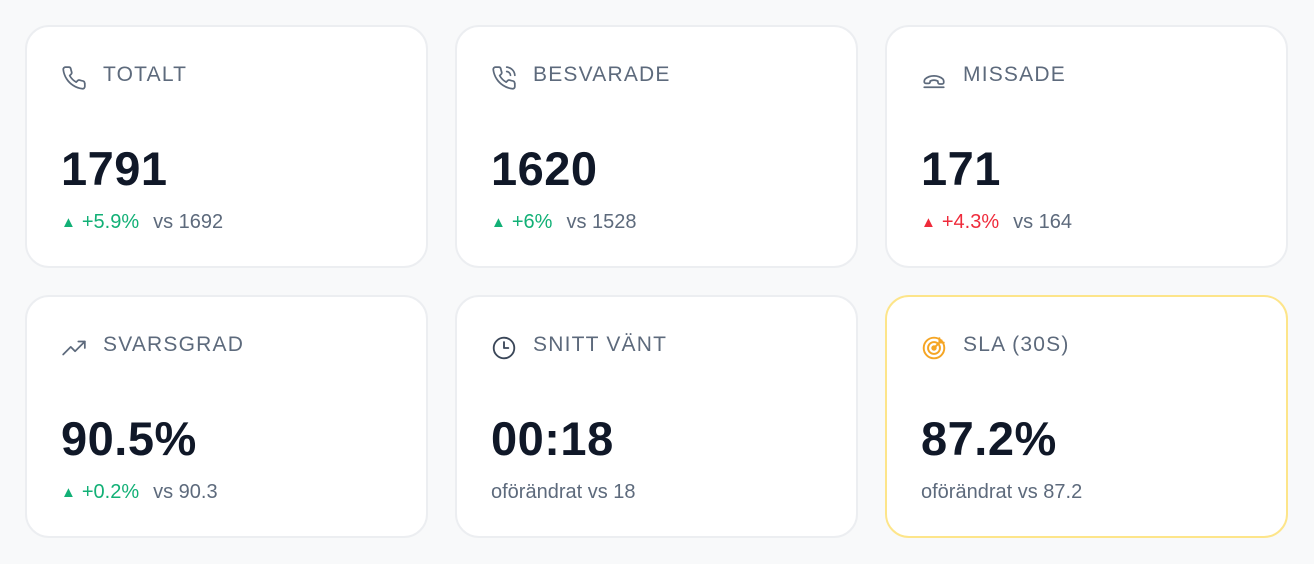 The image size is (1314, 564). What do you see at coordinates (504, 348) in the screenshot?
I see `clock-icon` at bounding box center [504, 348].